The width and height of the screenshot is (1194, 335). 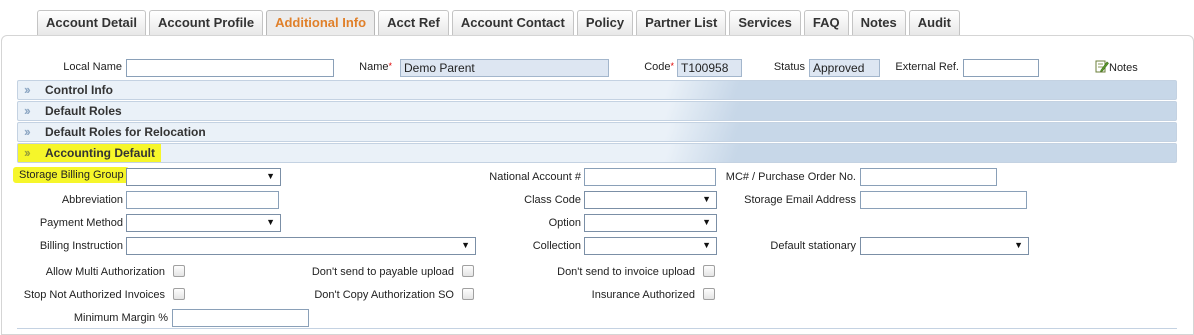 I want to click on status-label: Status, so click(x=789, y=67).